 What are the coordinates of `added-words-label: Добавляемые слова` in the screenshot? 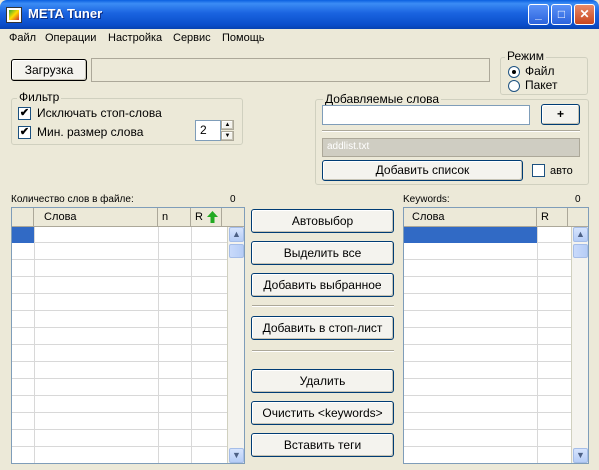 It's located at (382, 99).